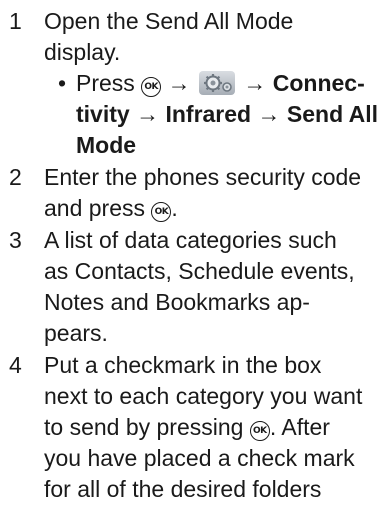 The height and width of the screenshot is (505, 379). What do you see at coordinates (177, 302) in the screenshot?
I see `step-text: Notes and Bookmarks ap-` at bounding box center [177, 302].